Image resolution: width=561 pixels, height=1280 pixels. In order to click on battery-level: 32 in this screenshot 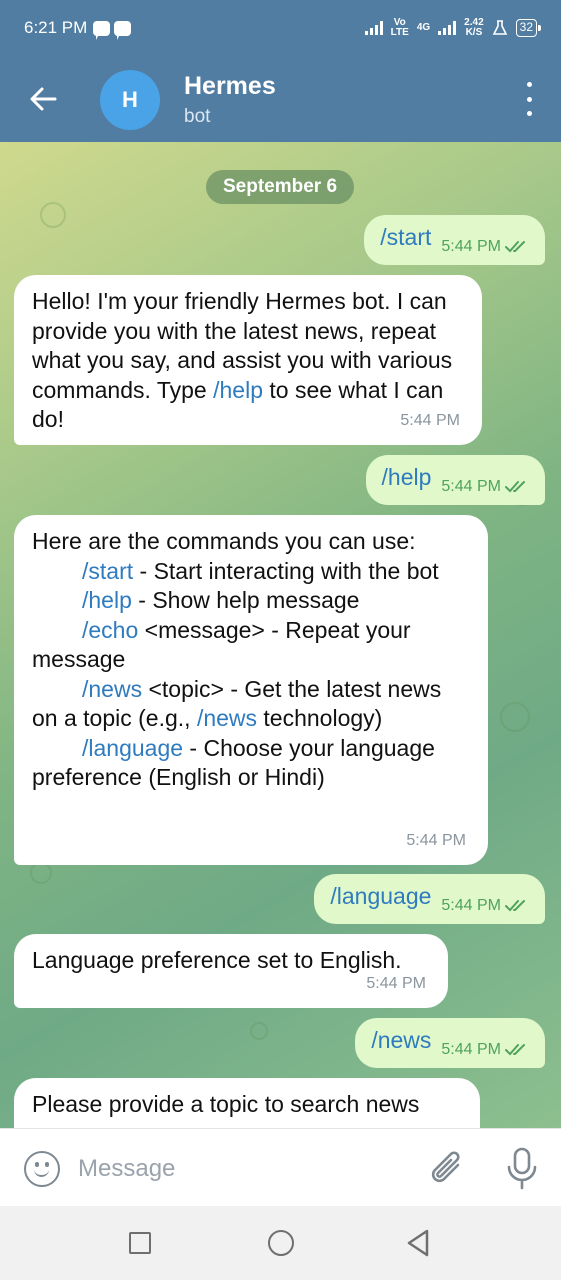, I will do `click(526, 27)`.